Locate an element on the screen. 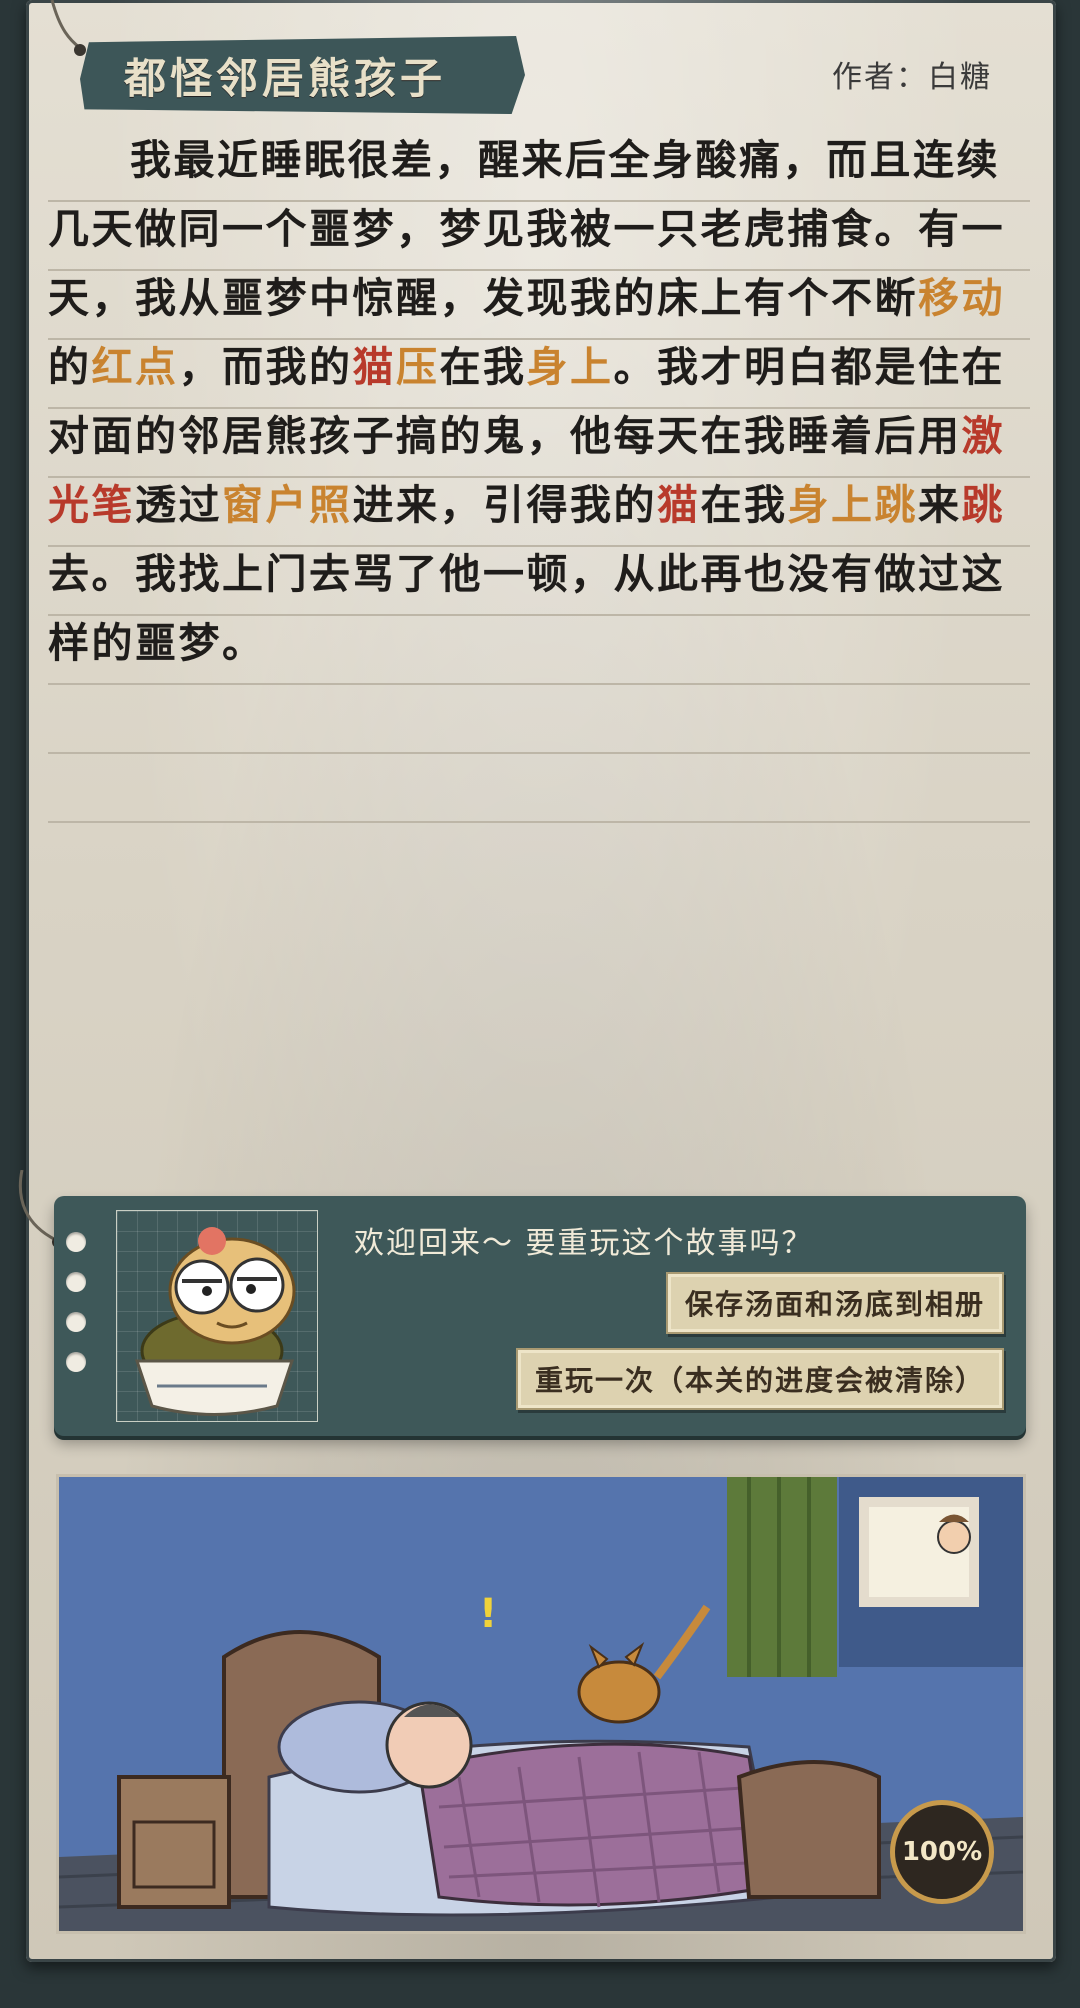 The image size is (1080, 2008). save-to-album-button: 保存汤面和汤底到相册 is located at coordinates (835, 1303).